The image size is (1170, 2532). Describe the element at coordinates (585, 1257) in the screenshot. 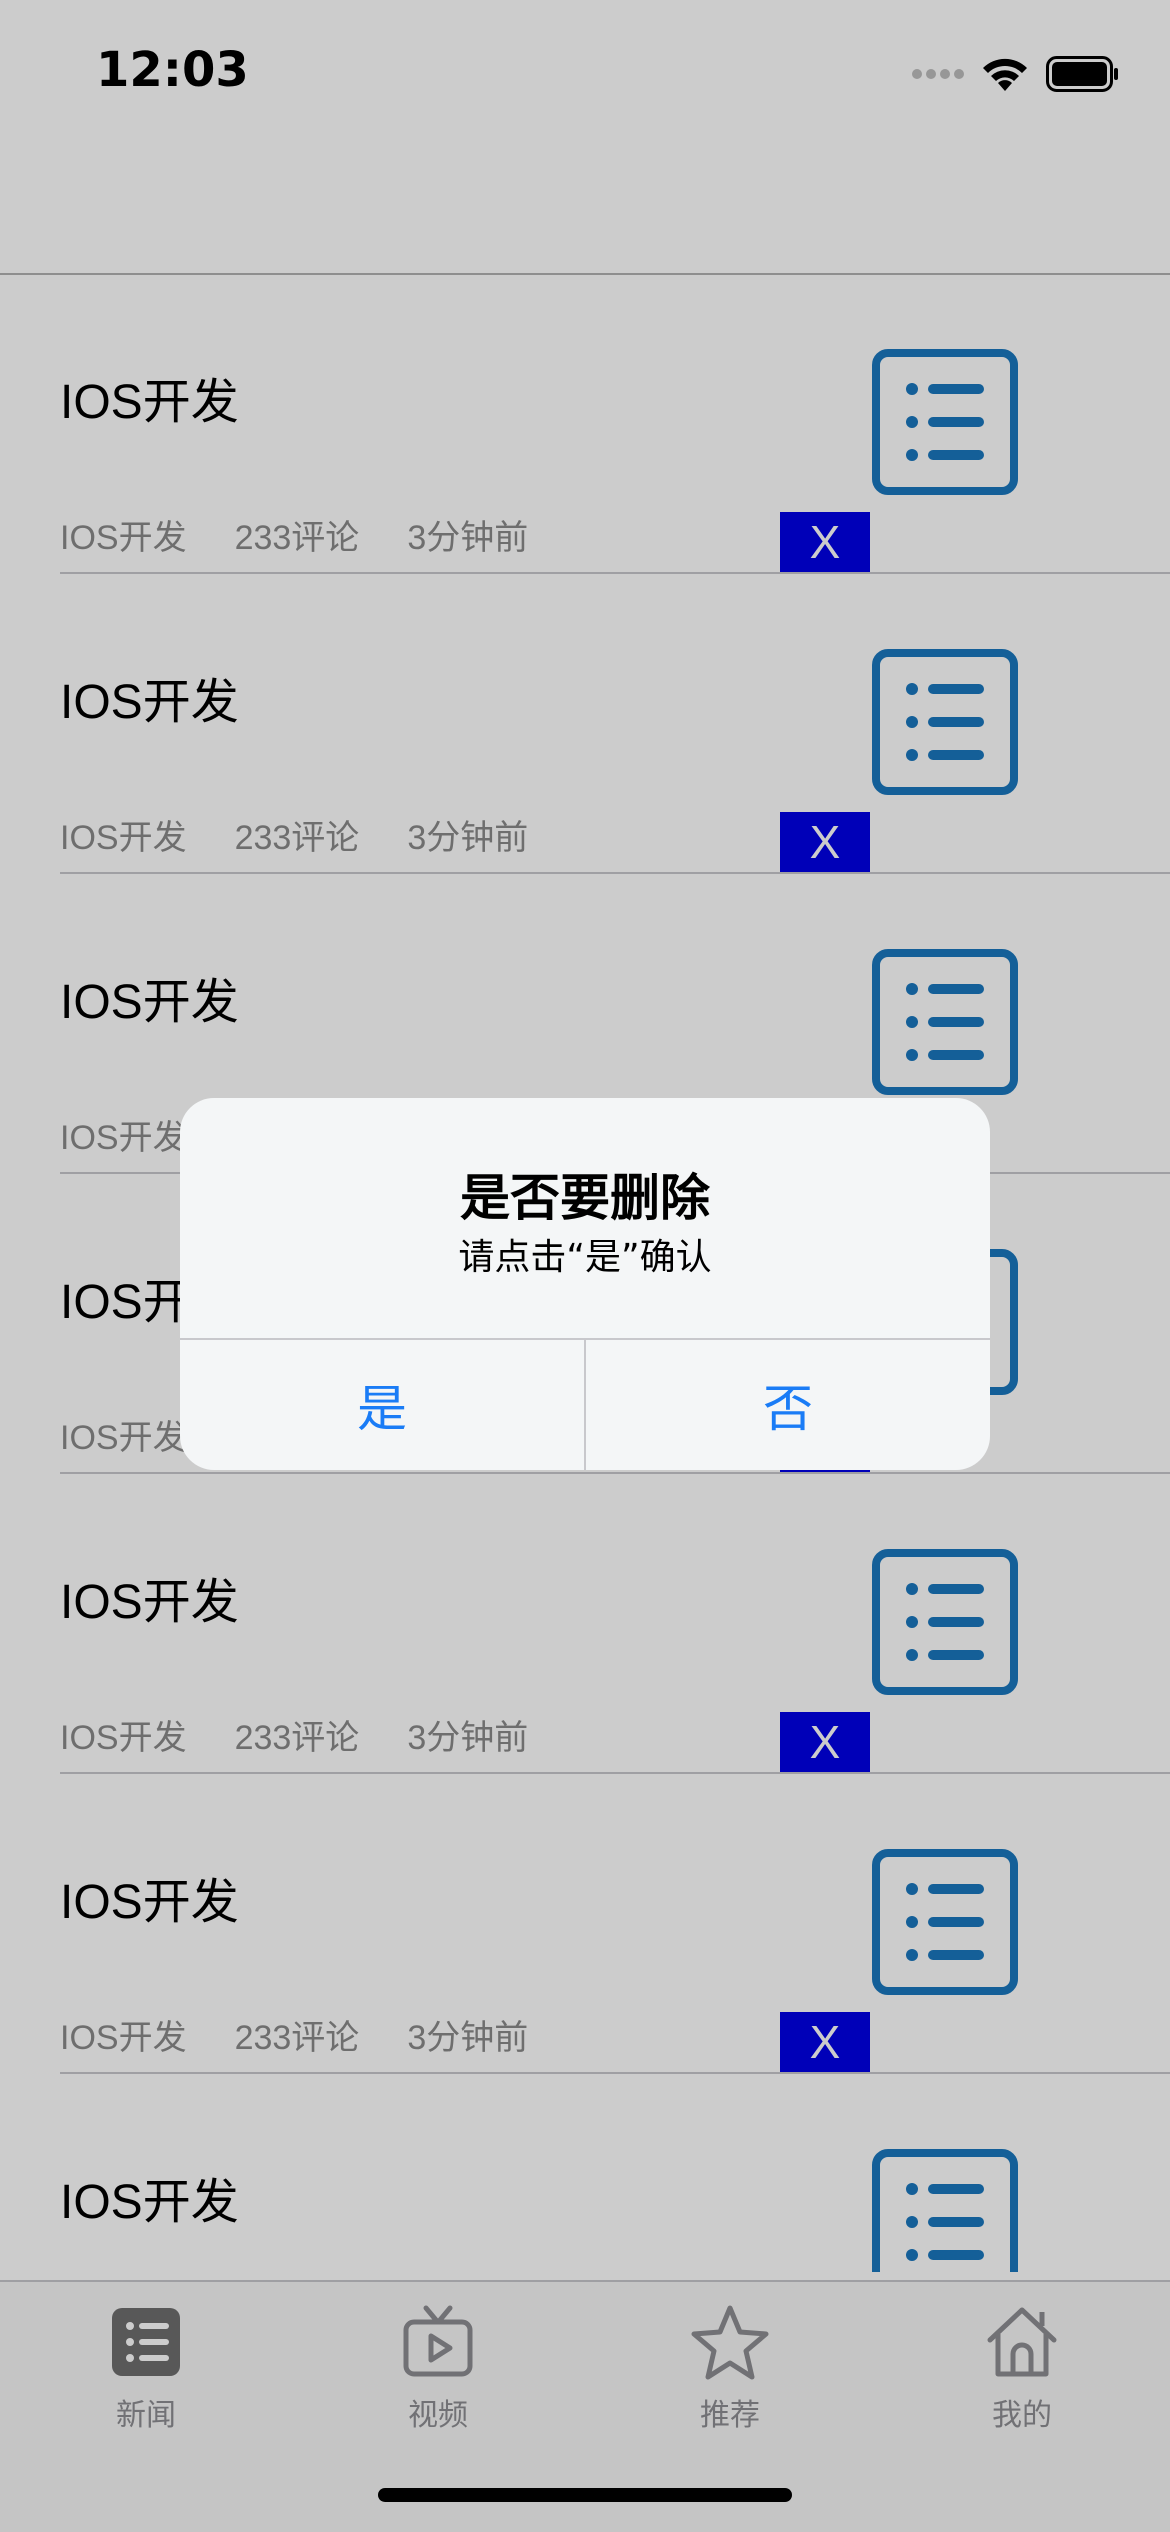

I see `alert-message: 请点击“是”确认` at that location.